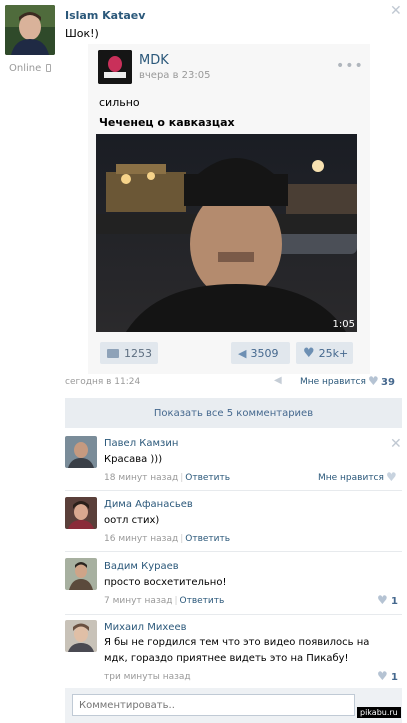  I want to click on comment-icon, so click(113, 353).